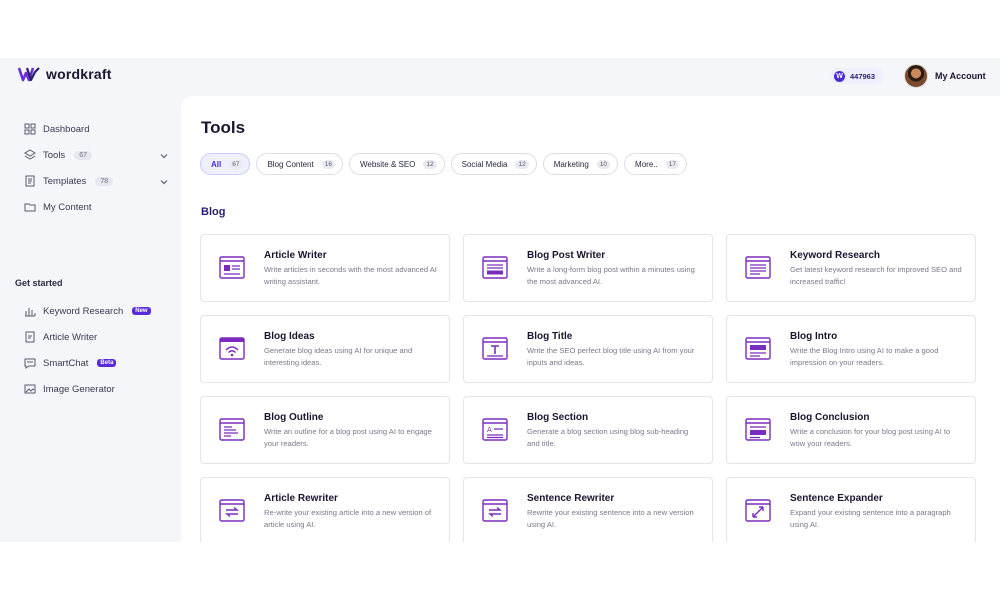 This screenshot has width=1000, height=600. What do you see at coordinates (558, 417) in the screenshot?
I see `tool-title: Blog Section` at bounding box center [558, 417].